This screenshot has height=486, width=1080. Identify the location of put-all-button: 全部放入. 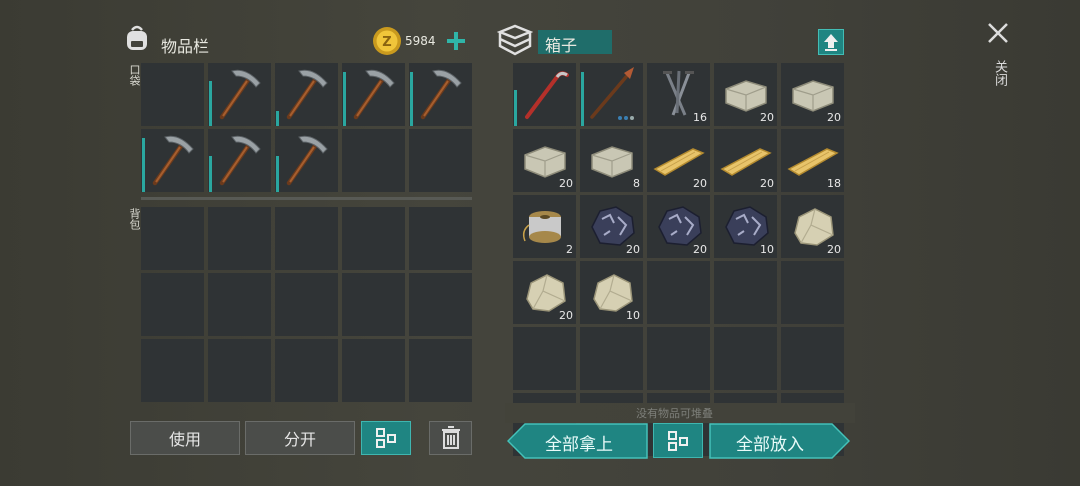
(780, 441).